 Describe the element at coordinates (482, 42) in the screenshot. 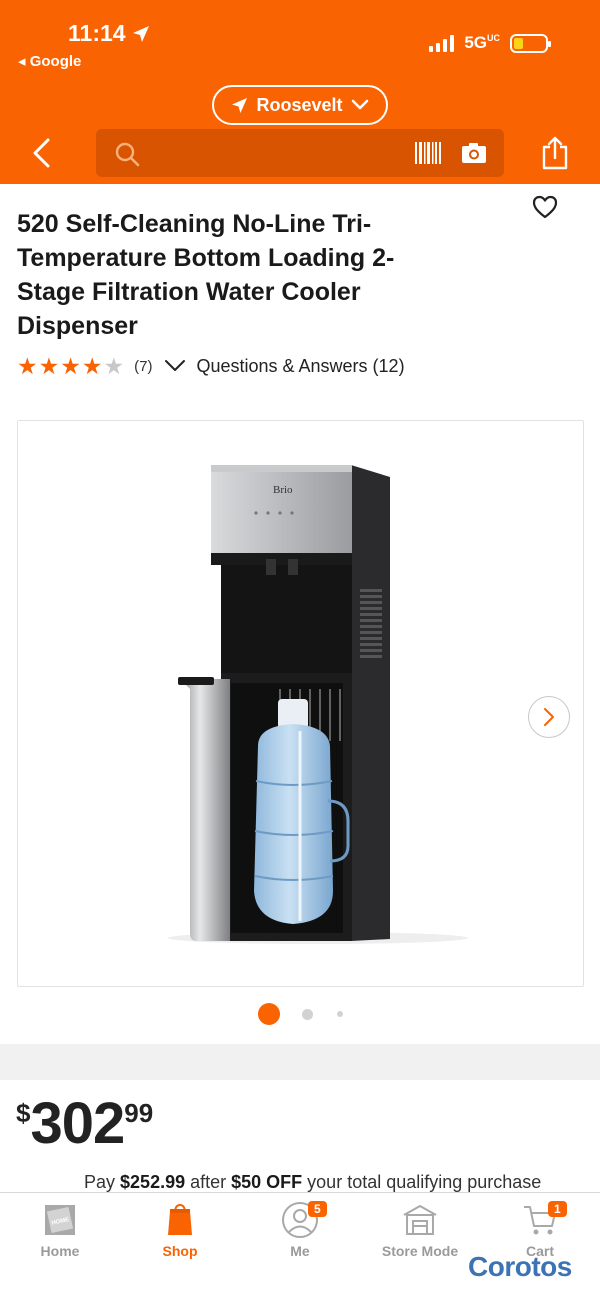

I see `network-type: 5GUC` at that location.